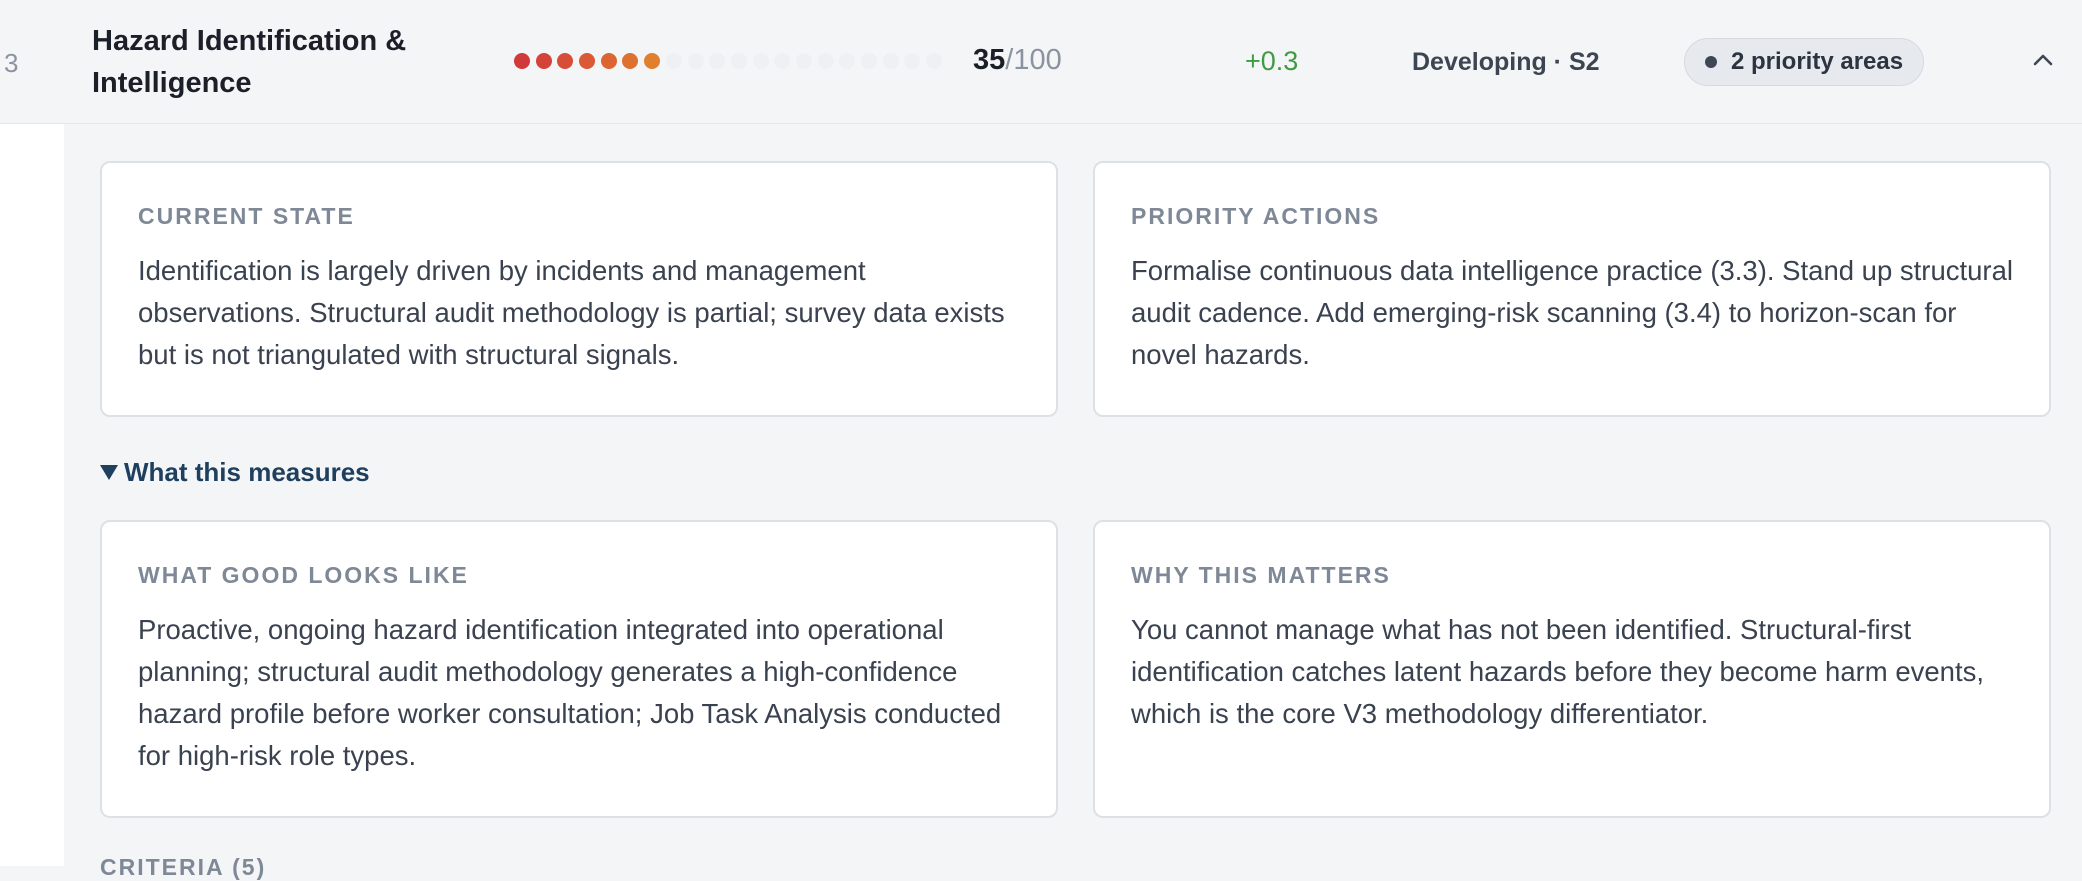 The height and width of the screenshot is (881, 2082). What do you see at coordinates (1256, 216) in the screenshot?
I see `priority-actions-heading: PRIORITY ACTIONS` at bounding box center [1256, 216].